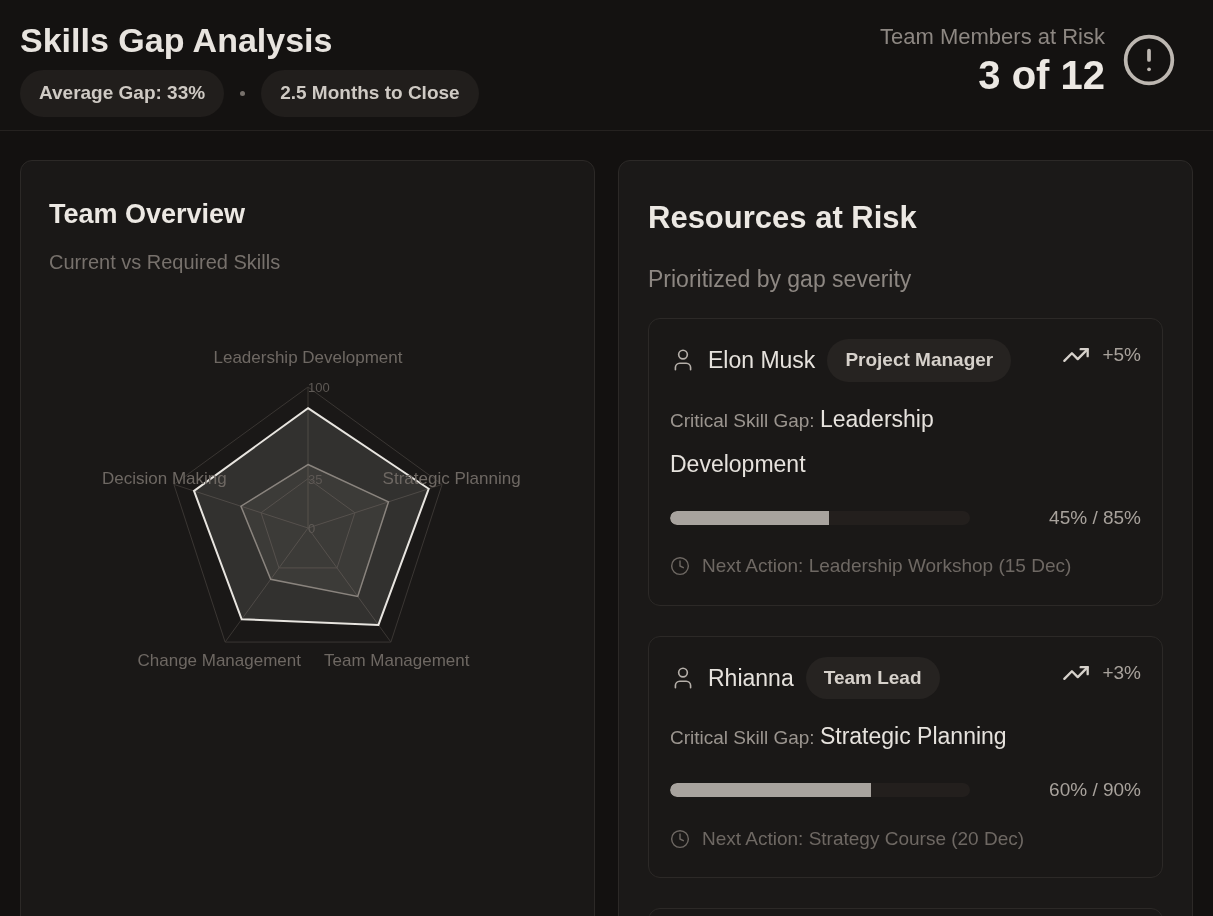  I want to click on axis-label: Team Management, so click(396, 660).